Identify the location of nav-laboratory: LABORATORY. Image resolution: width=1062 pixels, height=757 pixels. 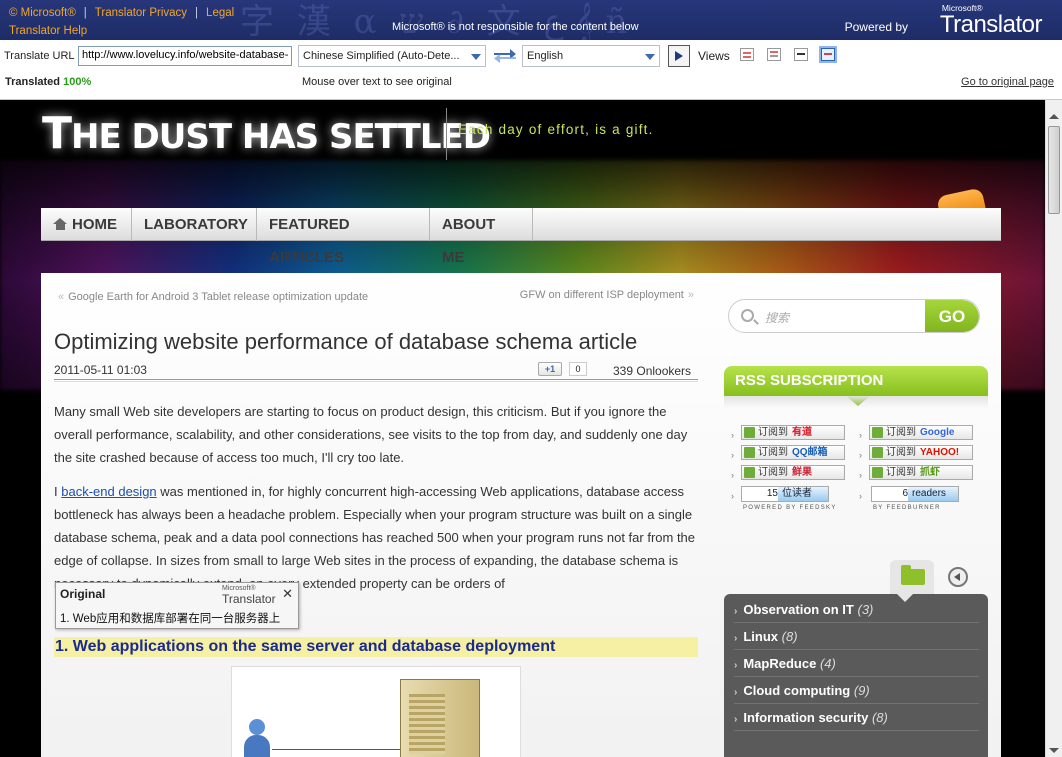
(194, 224).